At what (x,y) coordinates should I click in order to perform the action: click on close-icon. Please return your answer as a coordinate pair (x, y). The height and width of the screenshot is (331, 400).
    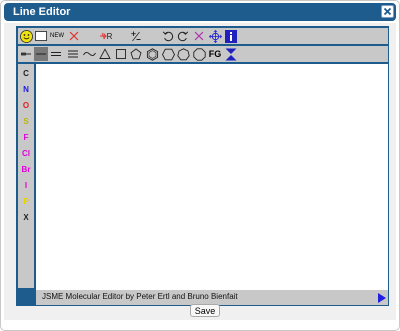
    Looking at the image, I should click on (387, 11).